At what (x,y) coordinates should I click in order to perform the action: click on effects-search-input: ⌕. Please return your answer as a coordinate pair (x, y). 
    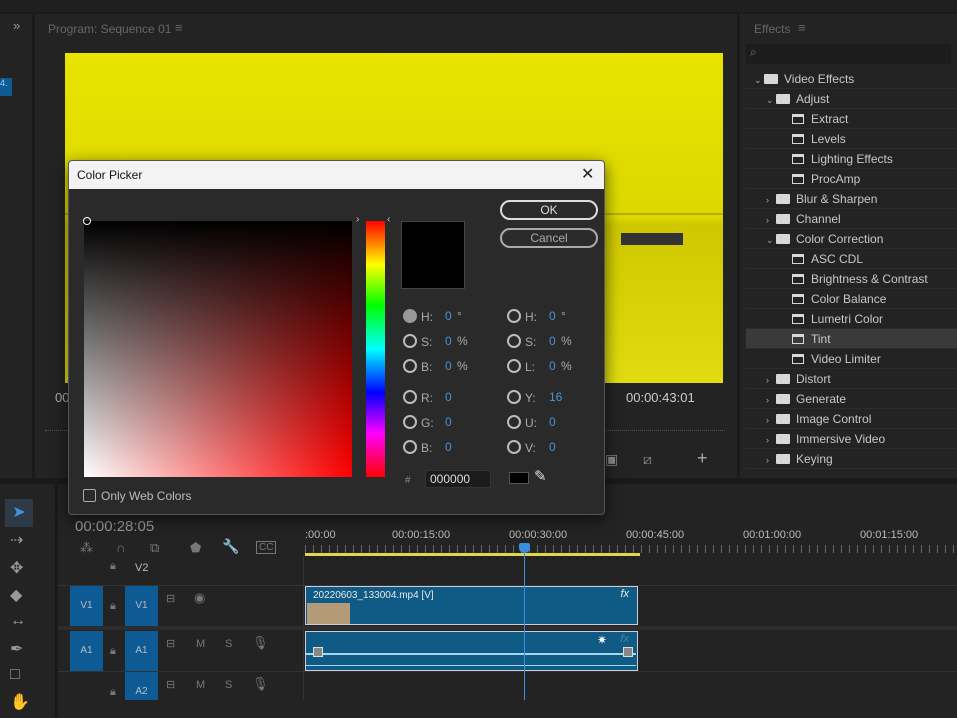
    Looking at the image, I should click on (848, 54).